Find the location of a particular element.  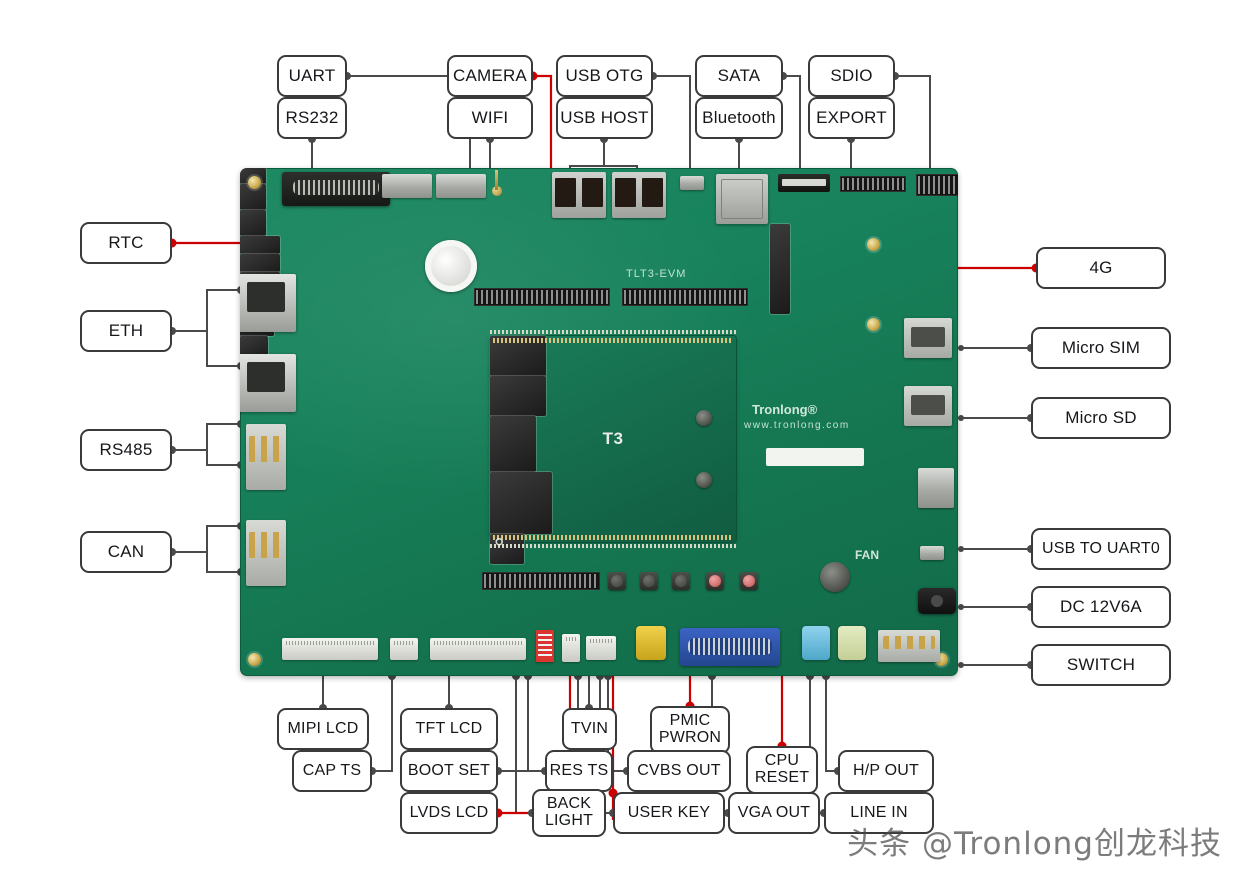

lvds-lcd-connector is located at coordinates (571, 648).